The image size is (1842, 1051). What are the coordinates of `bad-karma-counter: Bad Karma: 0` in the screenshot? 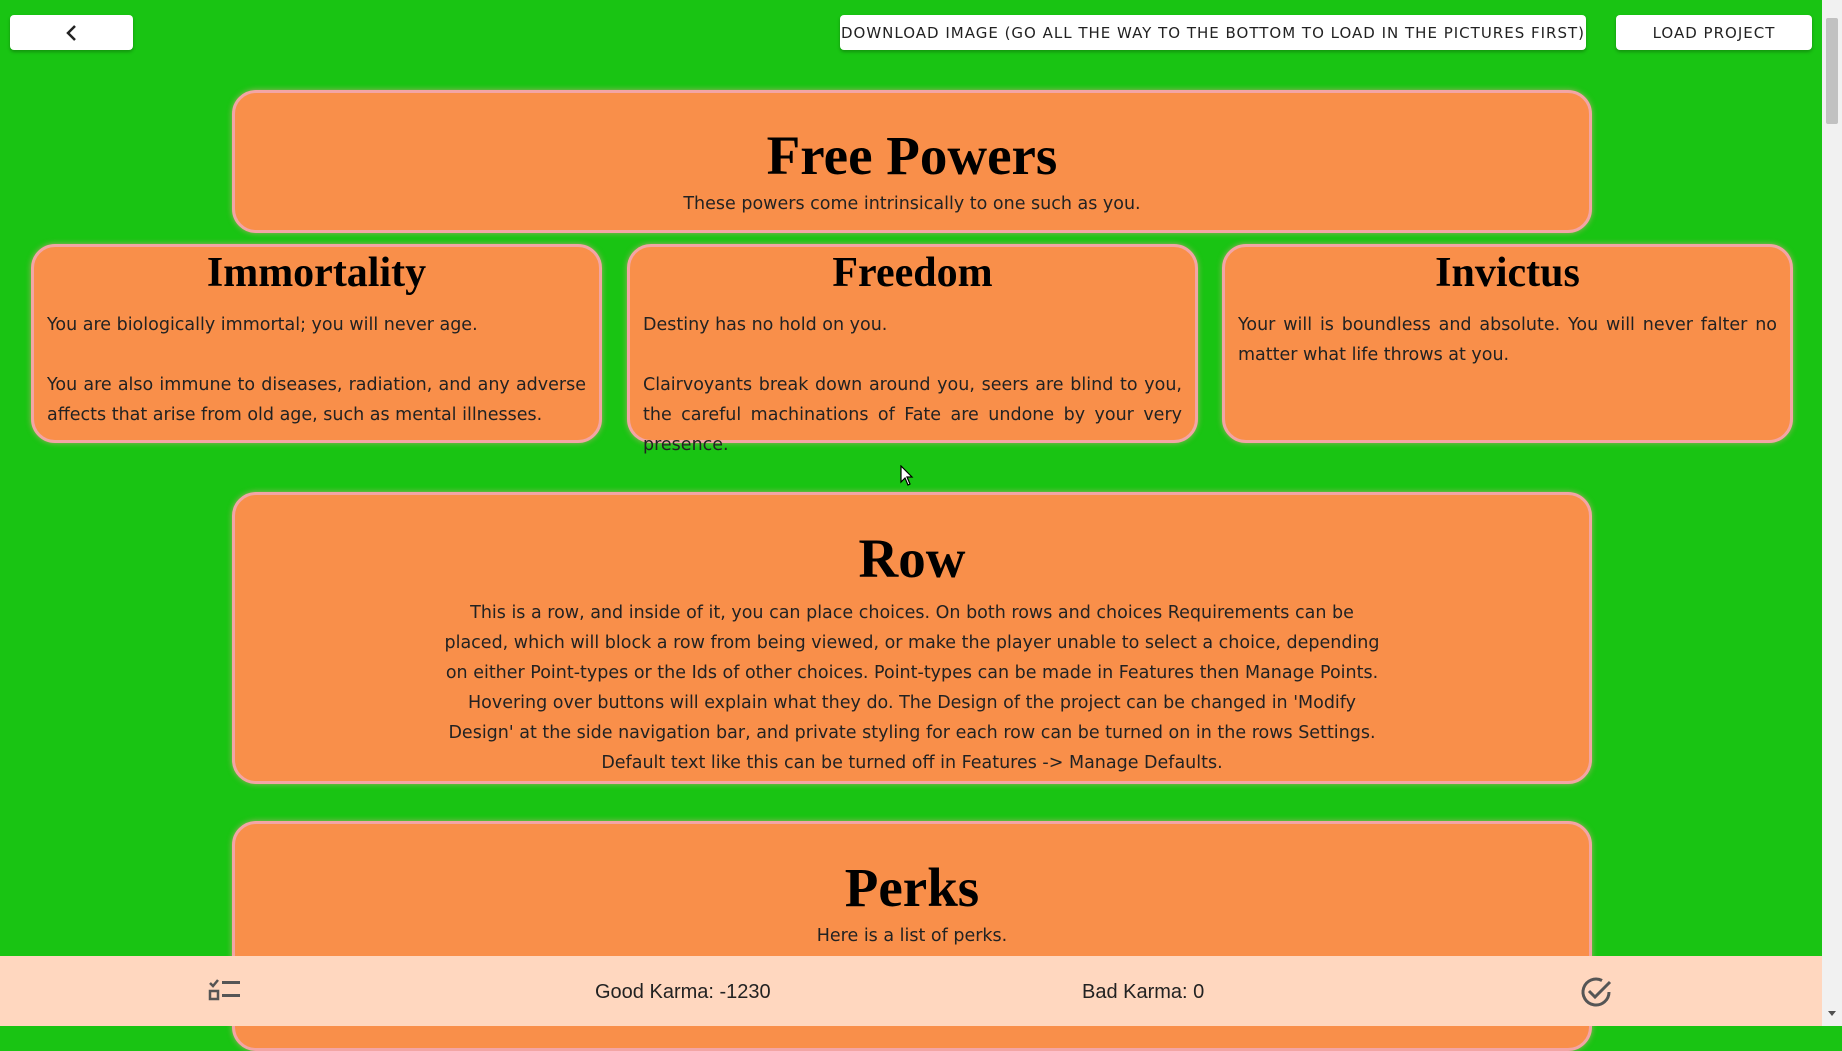 It's located at (1143, 992).